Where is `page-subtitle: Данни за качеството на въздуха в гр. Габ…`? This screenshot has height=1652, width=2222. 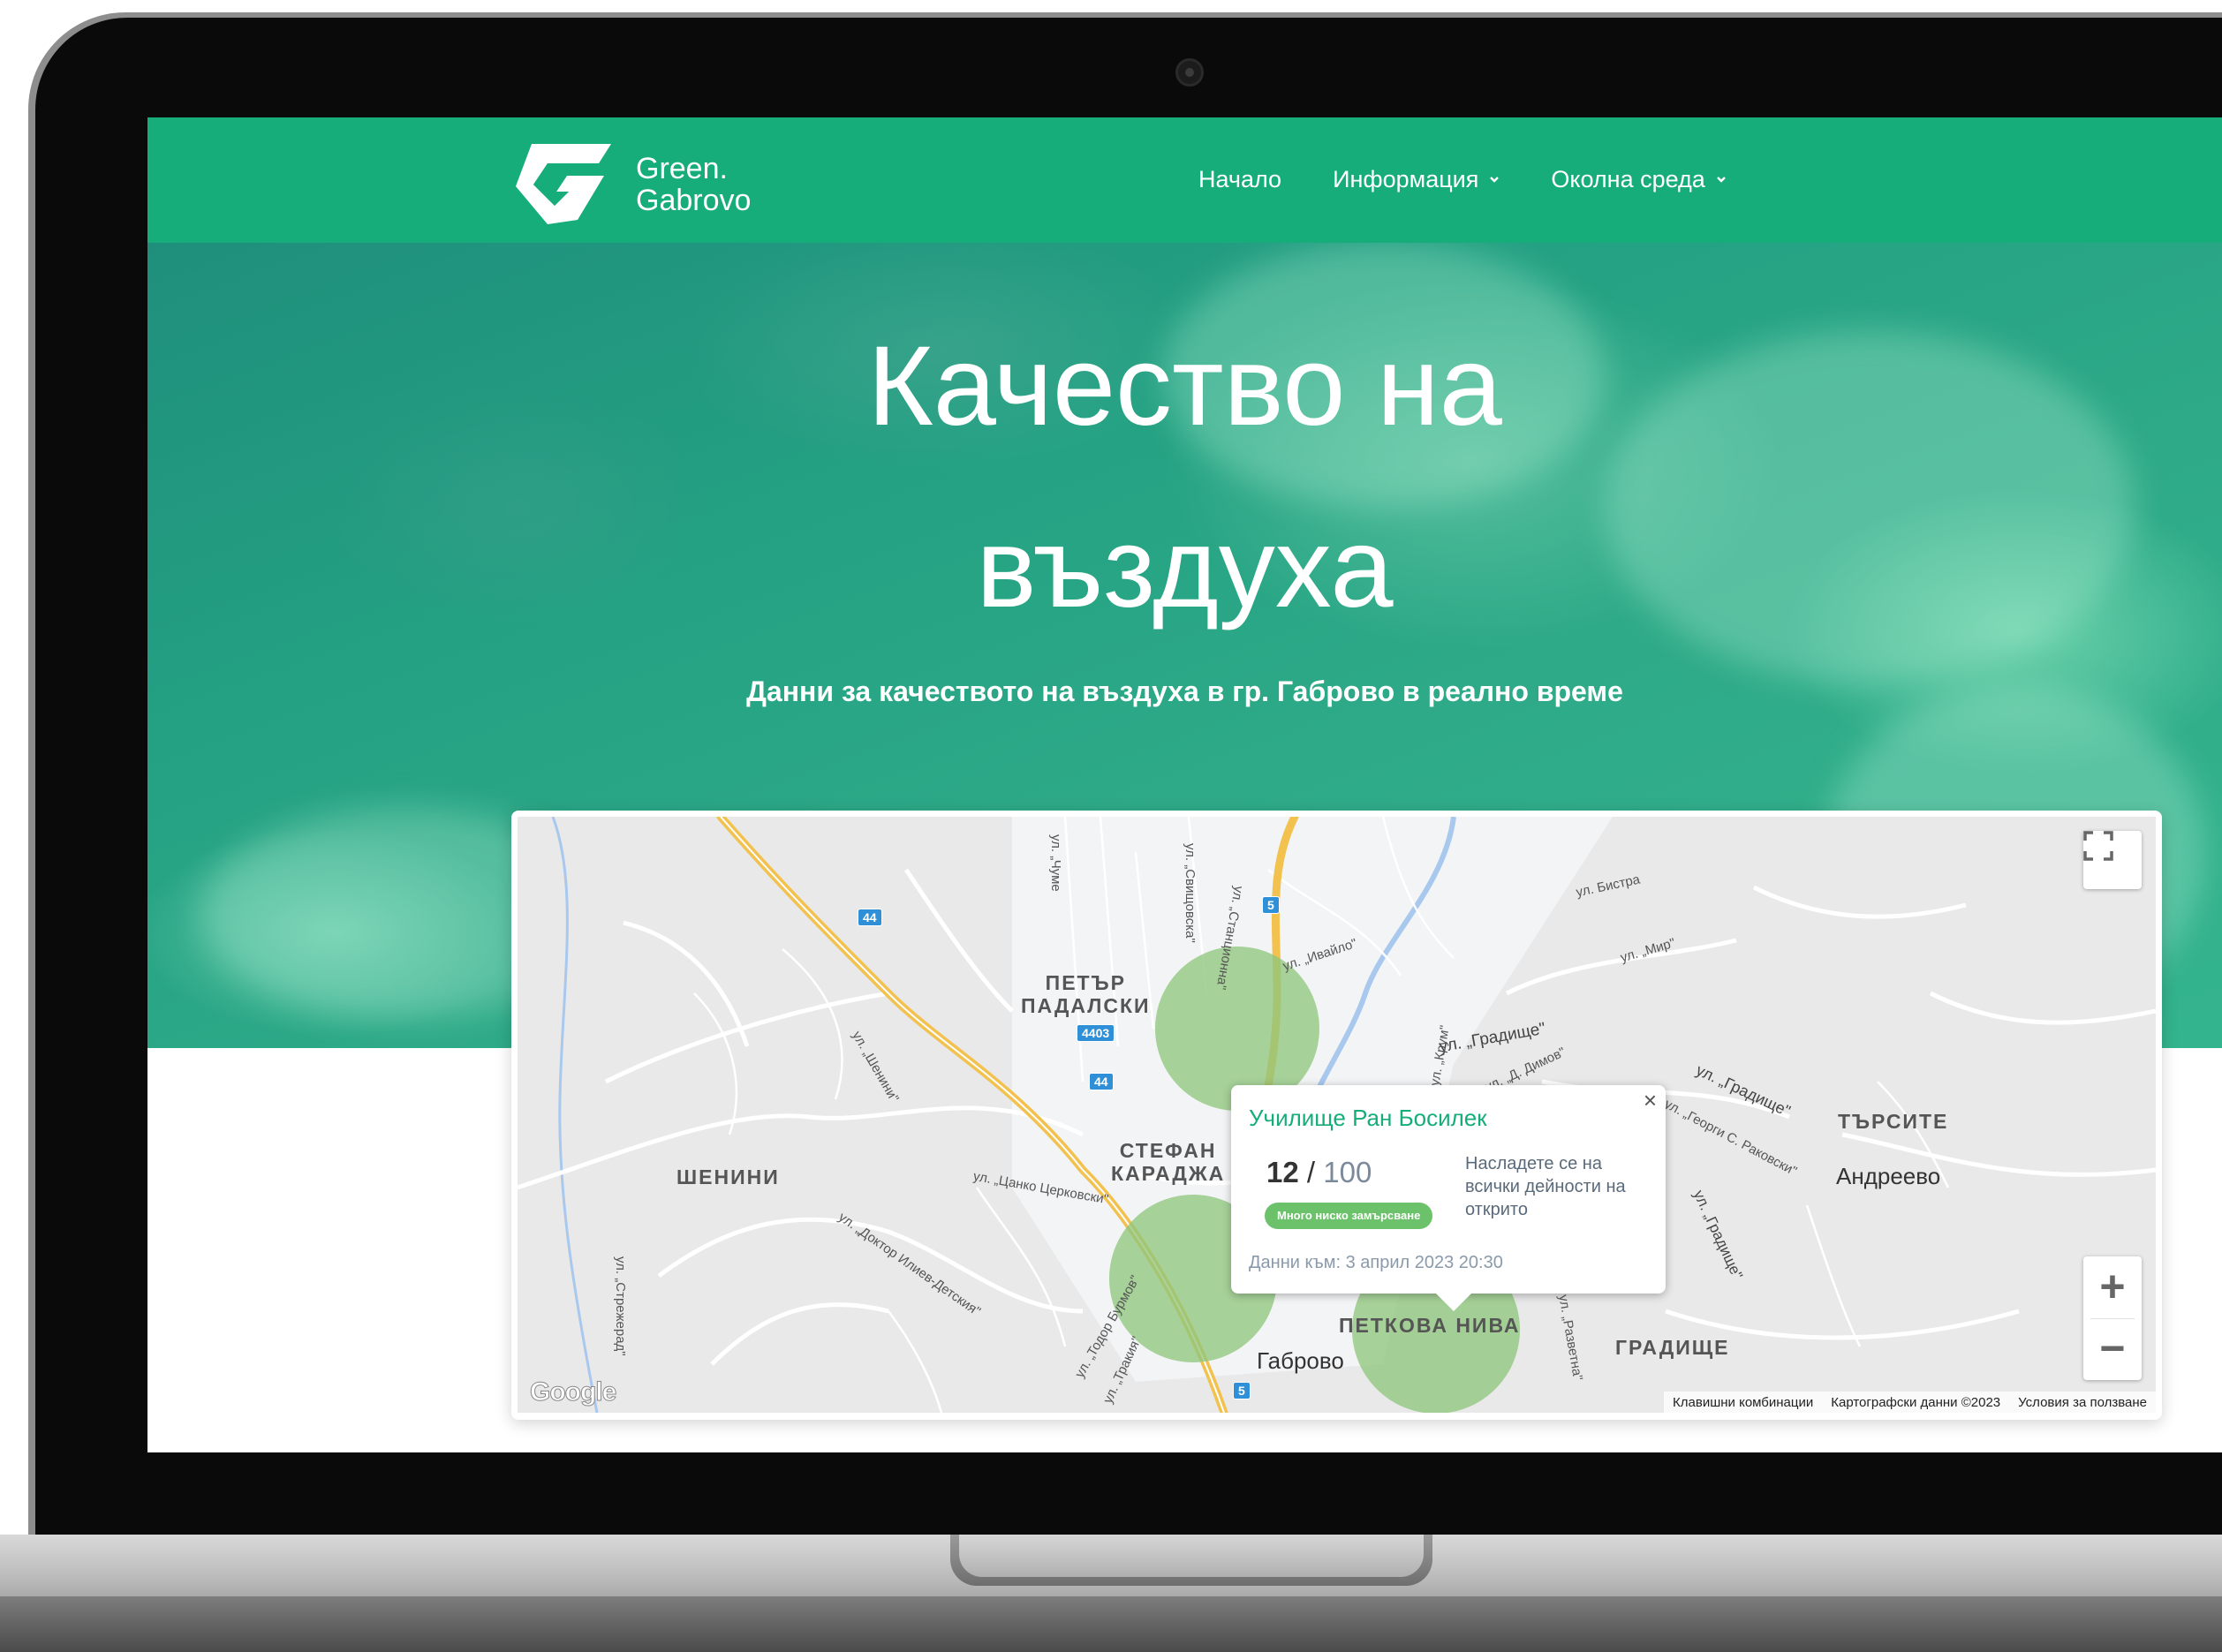
page-subtitle: Данни за качеството на въздуха в гр. Габ… is located at coordinates (1185, 691).